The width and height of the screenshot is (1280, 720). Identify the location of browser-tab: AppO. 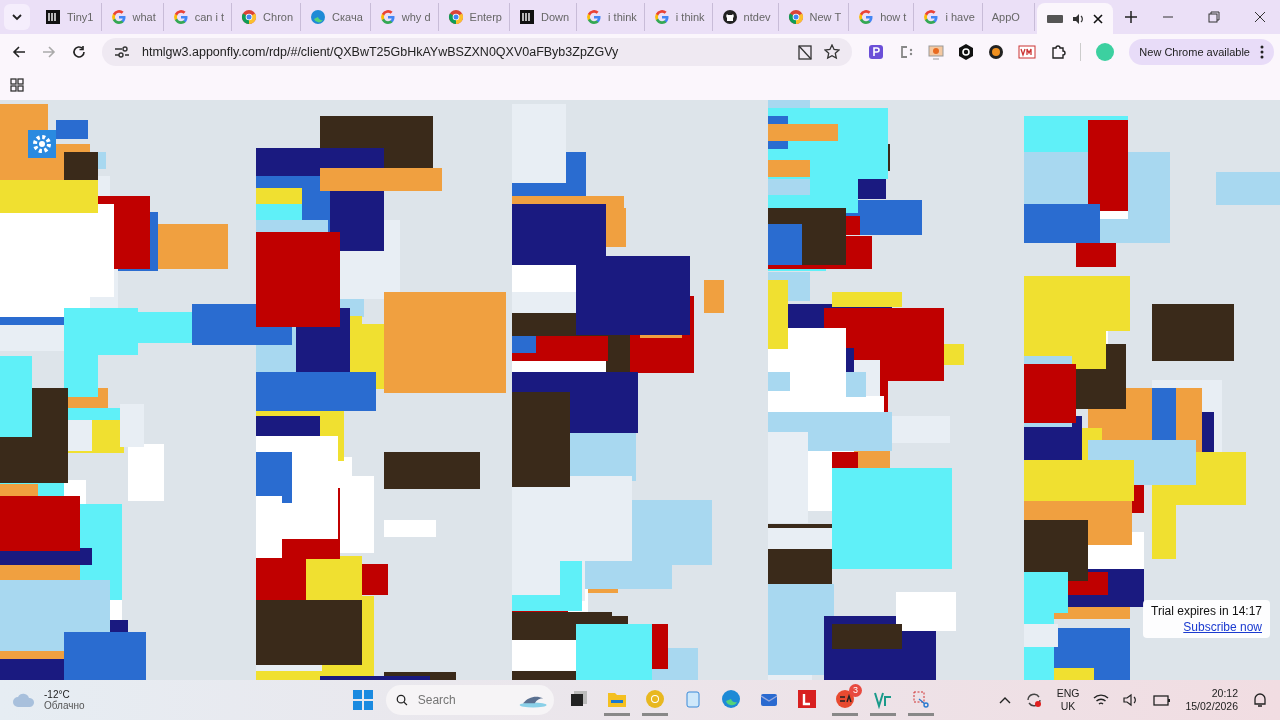
(1009, 17).